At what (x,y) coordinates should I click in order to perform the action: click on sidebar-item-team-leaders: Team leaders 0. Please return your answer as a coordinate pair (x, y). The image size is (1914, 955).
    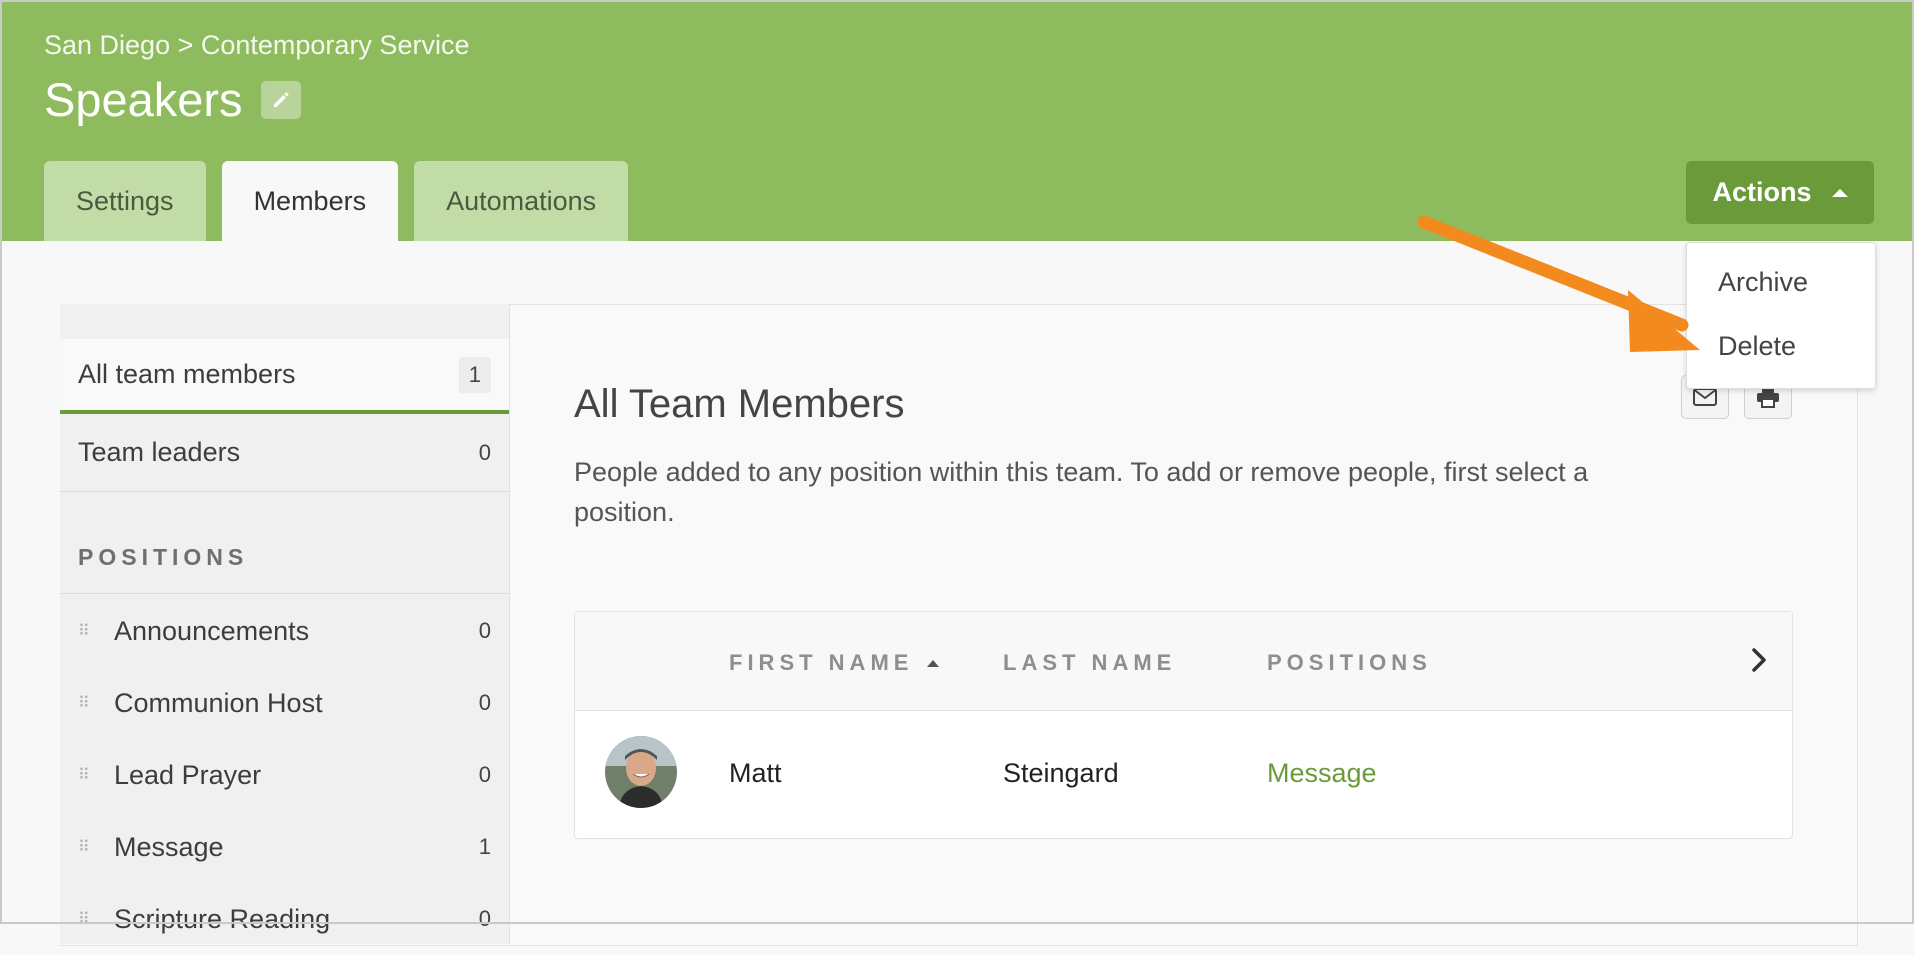
    Looking at the image, I should click on (284, 453).